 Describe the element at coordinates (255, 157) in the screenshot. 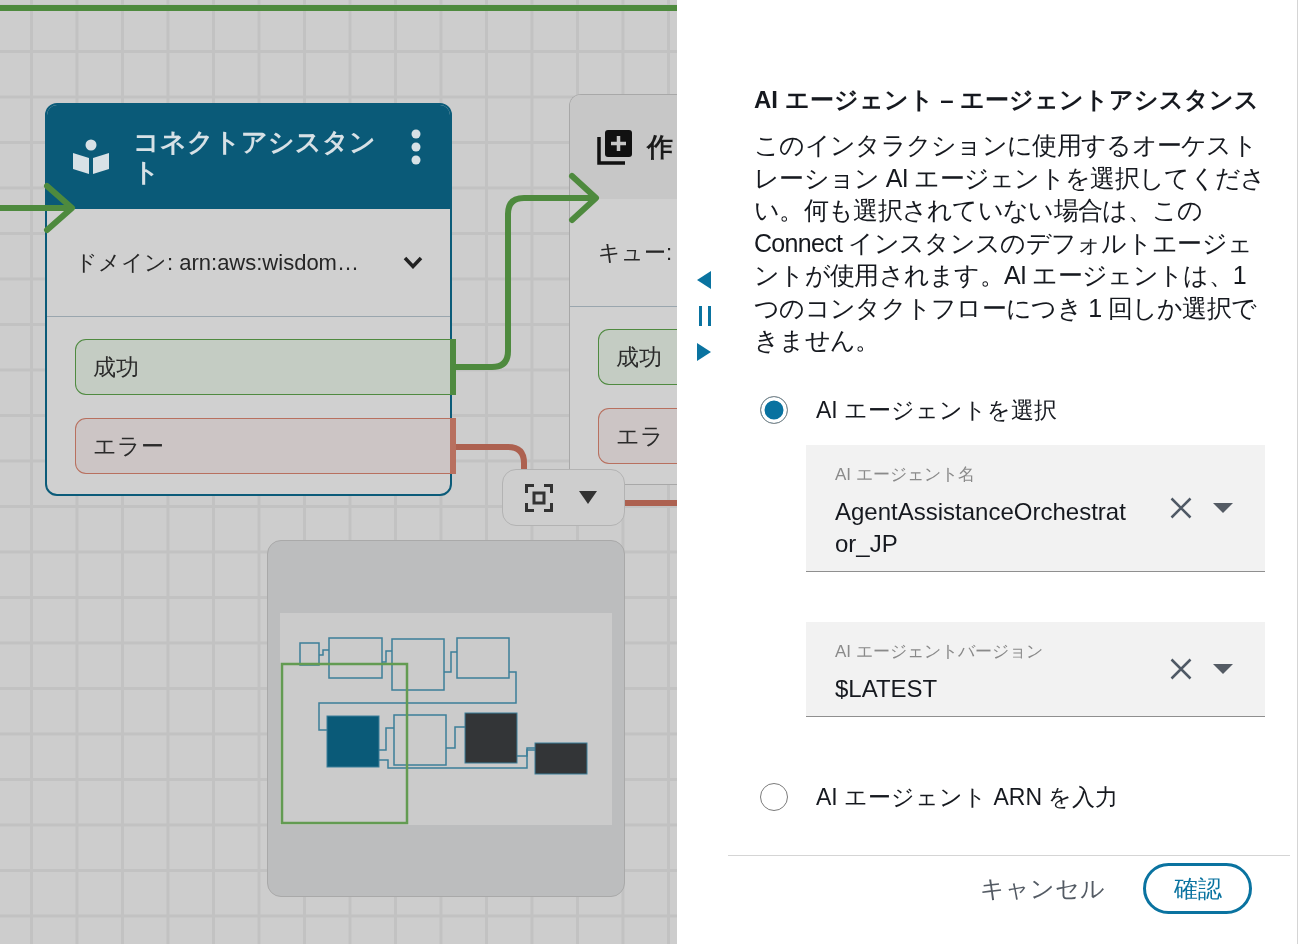

I see `node-title: コネクトアシスタント` at that location.